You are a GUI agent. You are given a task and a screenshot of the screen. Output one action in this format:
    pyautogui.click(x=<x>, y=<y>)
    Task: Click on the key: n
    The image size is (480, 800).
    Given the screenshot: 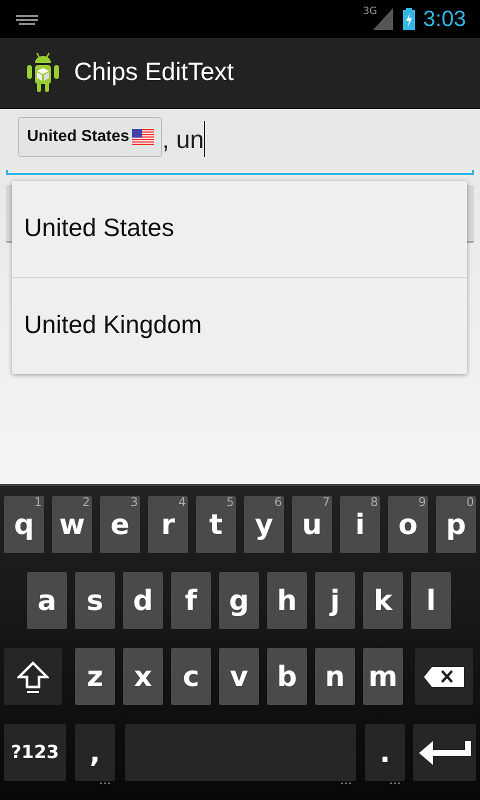 What is the action you would take?
    pyautogui.click(x=335, y=676)
    